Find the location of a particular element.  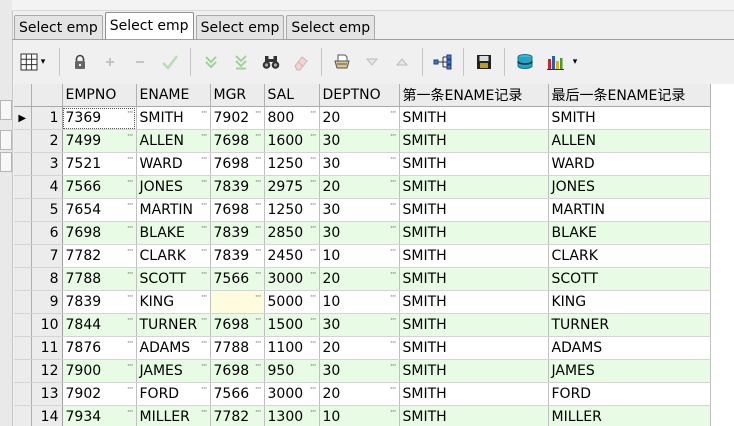

table-row: 9 7839 ··· KING ··· ··· 5000 ··· 10 ··· SMITH KING is located at coordinates (362, 302).